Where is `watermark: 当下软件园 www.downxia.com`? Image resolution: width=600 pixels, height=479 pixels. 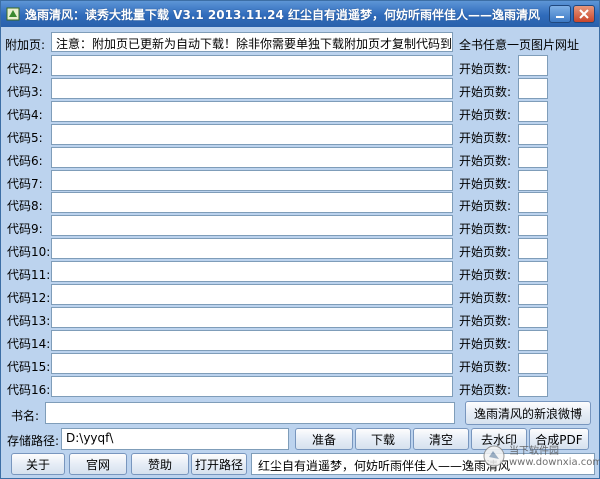 watermark: 当下软件园 www.downxia.com is located at coordinates (541, 457).